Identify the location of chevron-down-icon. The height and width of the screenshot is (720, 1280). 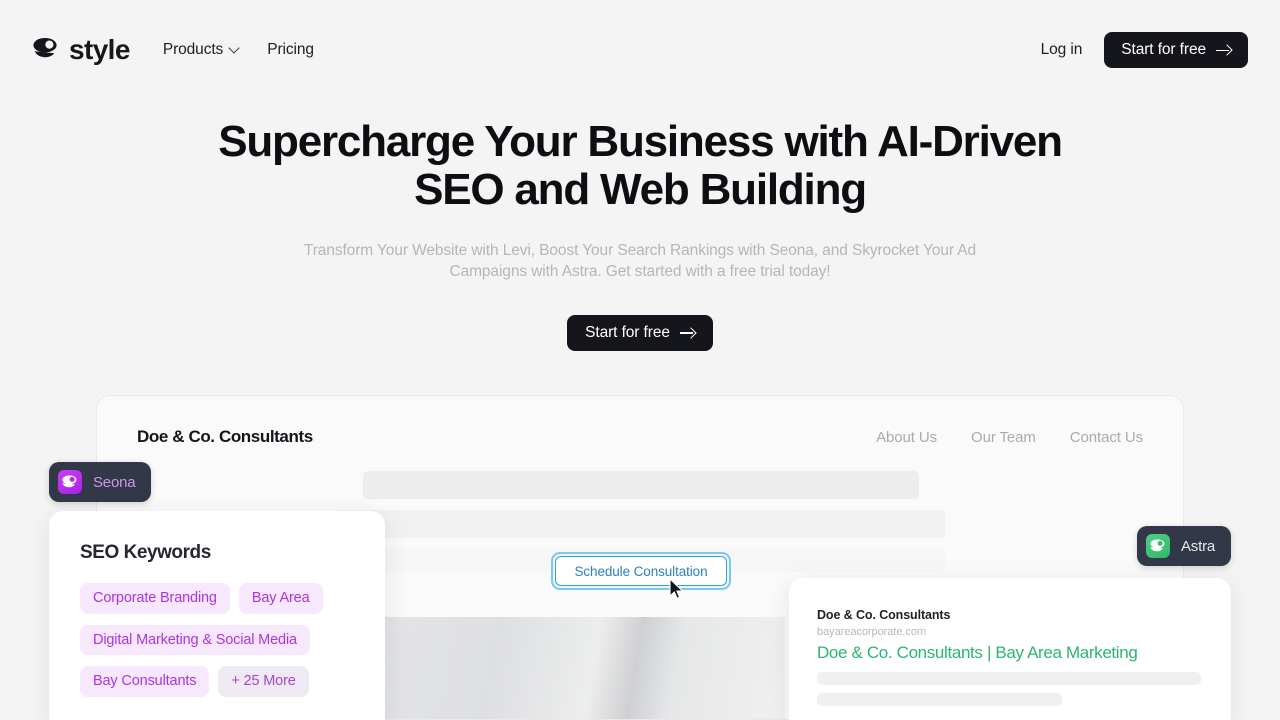
(234, 48).